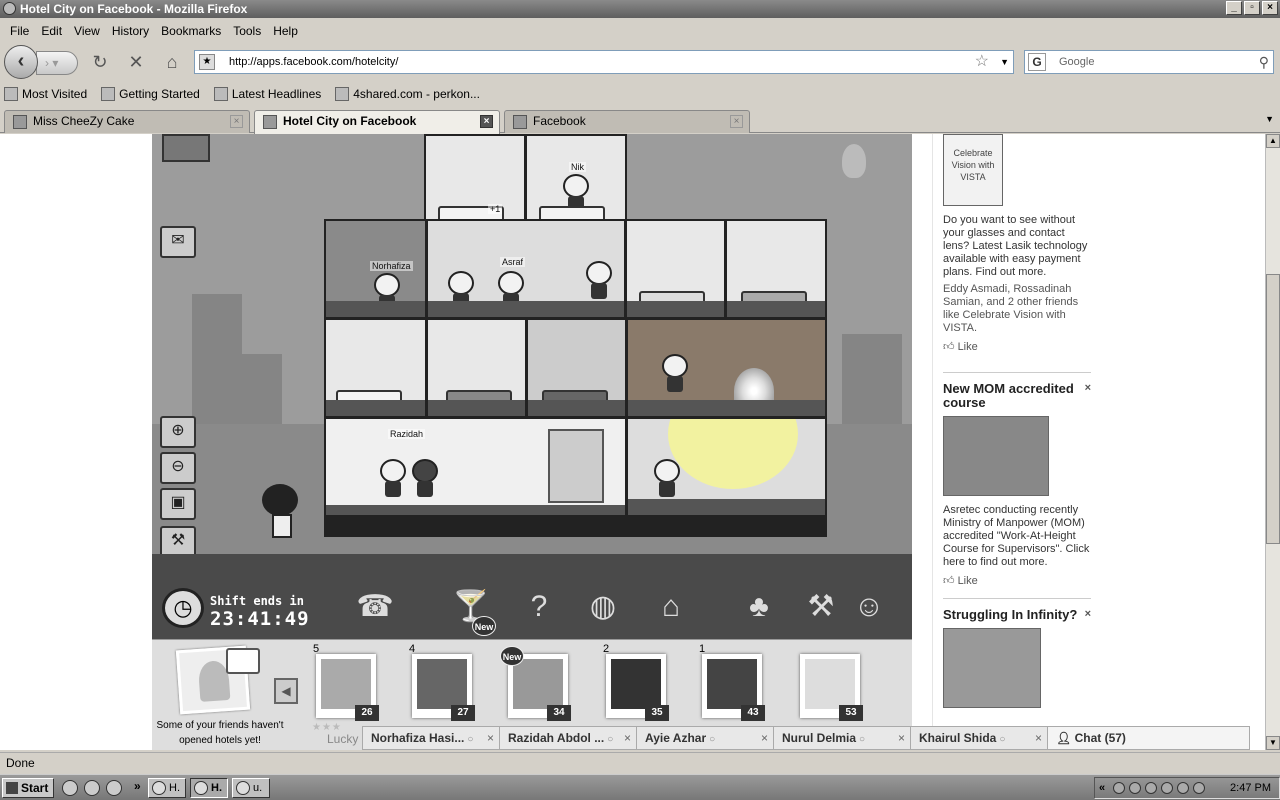 The width and height of the screenshot is (1280, 800). I want to click on search-bar: G Google ⚲, so click(1149, 62).